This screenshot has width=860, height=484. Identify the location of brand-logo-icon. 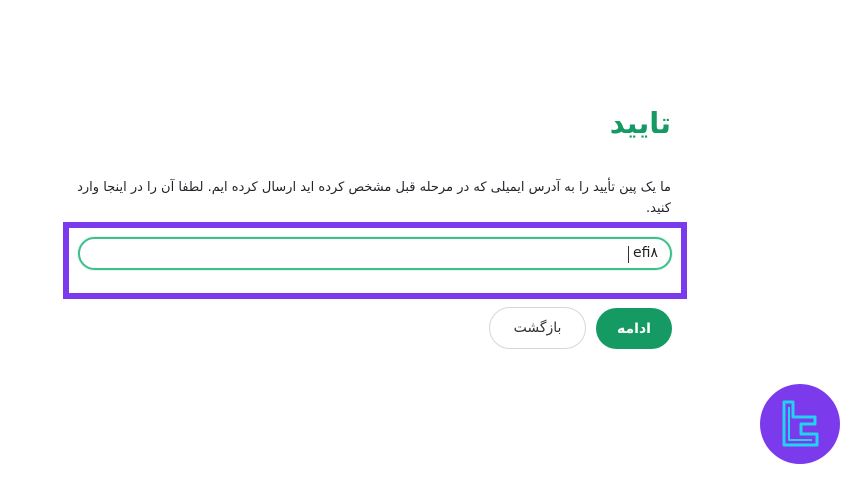
(800, 424).